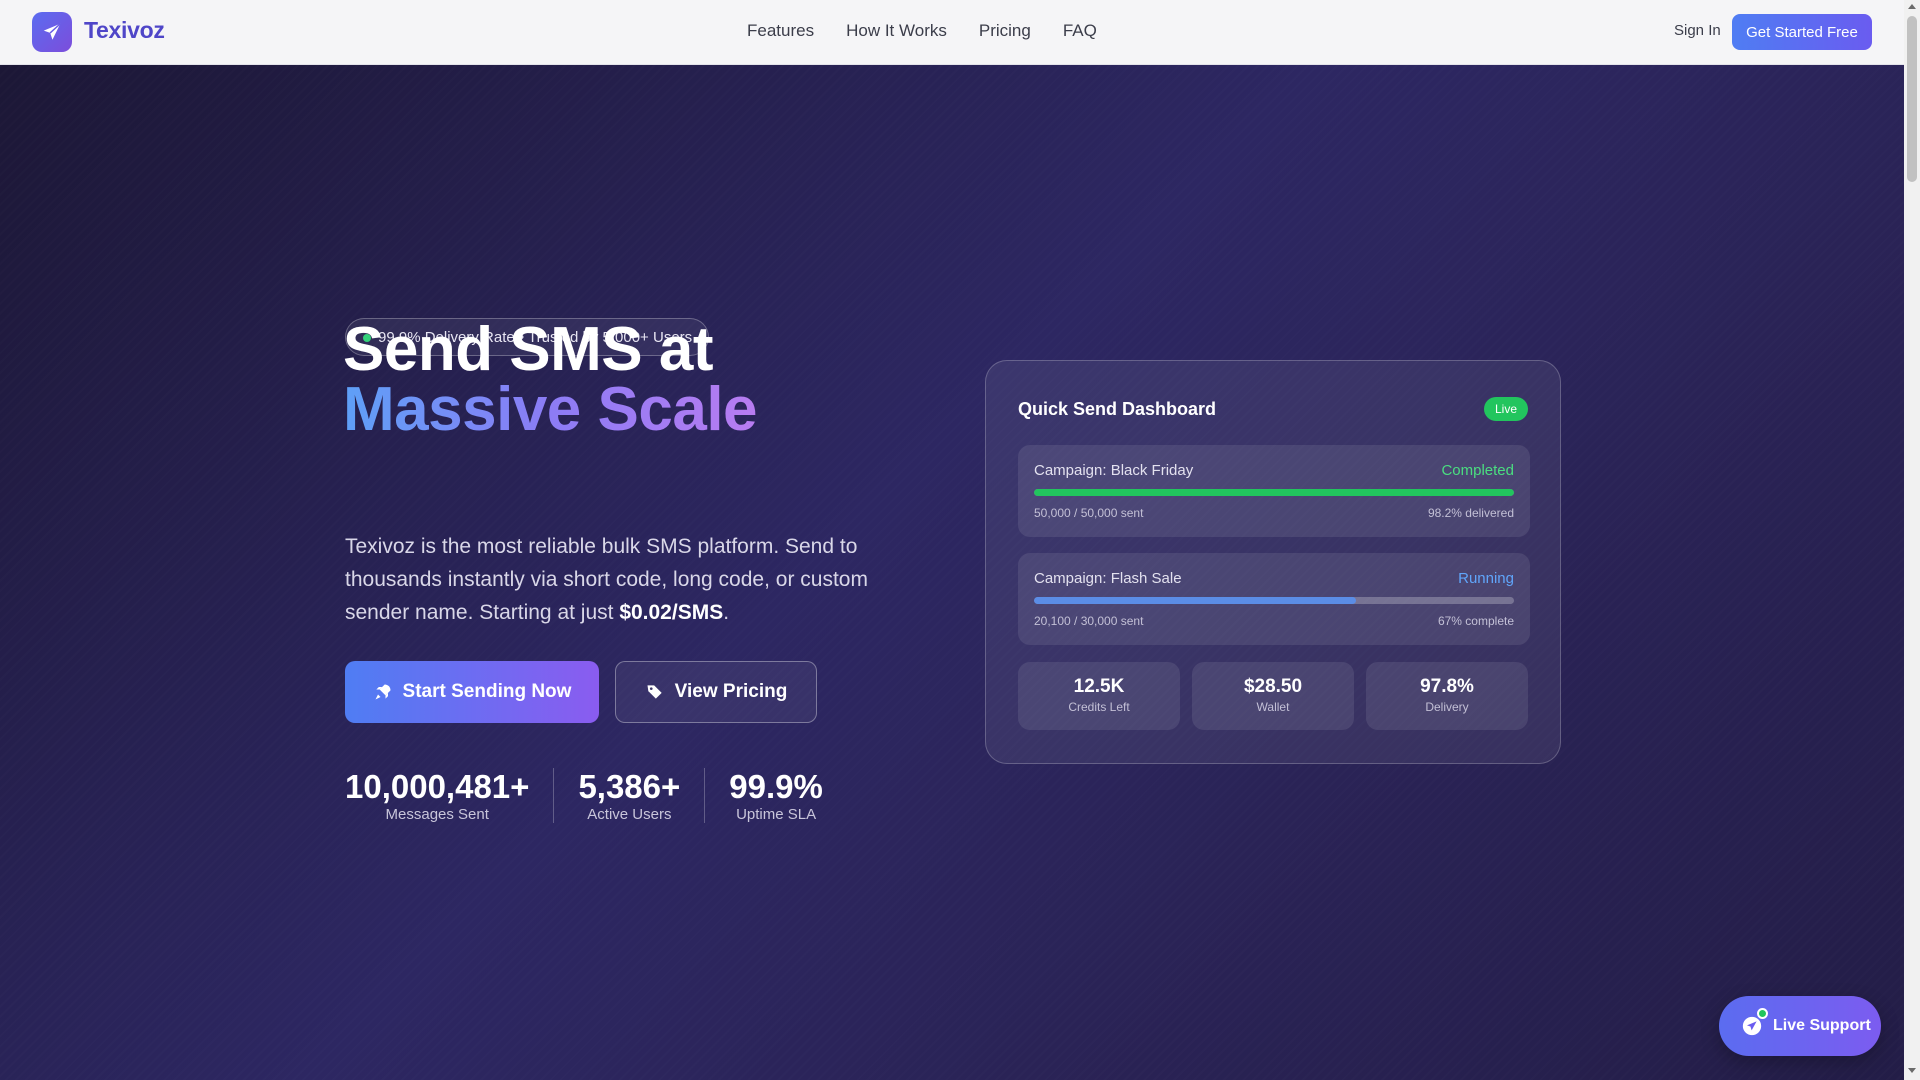  Describe the element at coordinates (1762, 1013) in the screenshot. I see `online-indicator` at that location.